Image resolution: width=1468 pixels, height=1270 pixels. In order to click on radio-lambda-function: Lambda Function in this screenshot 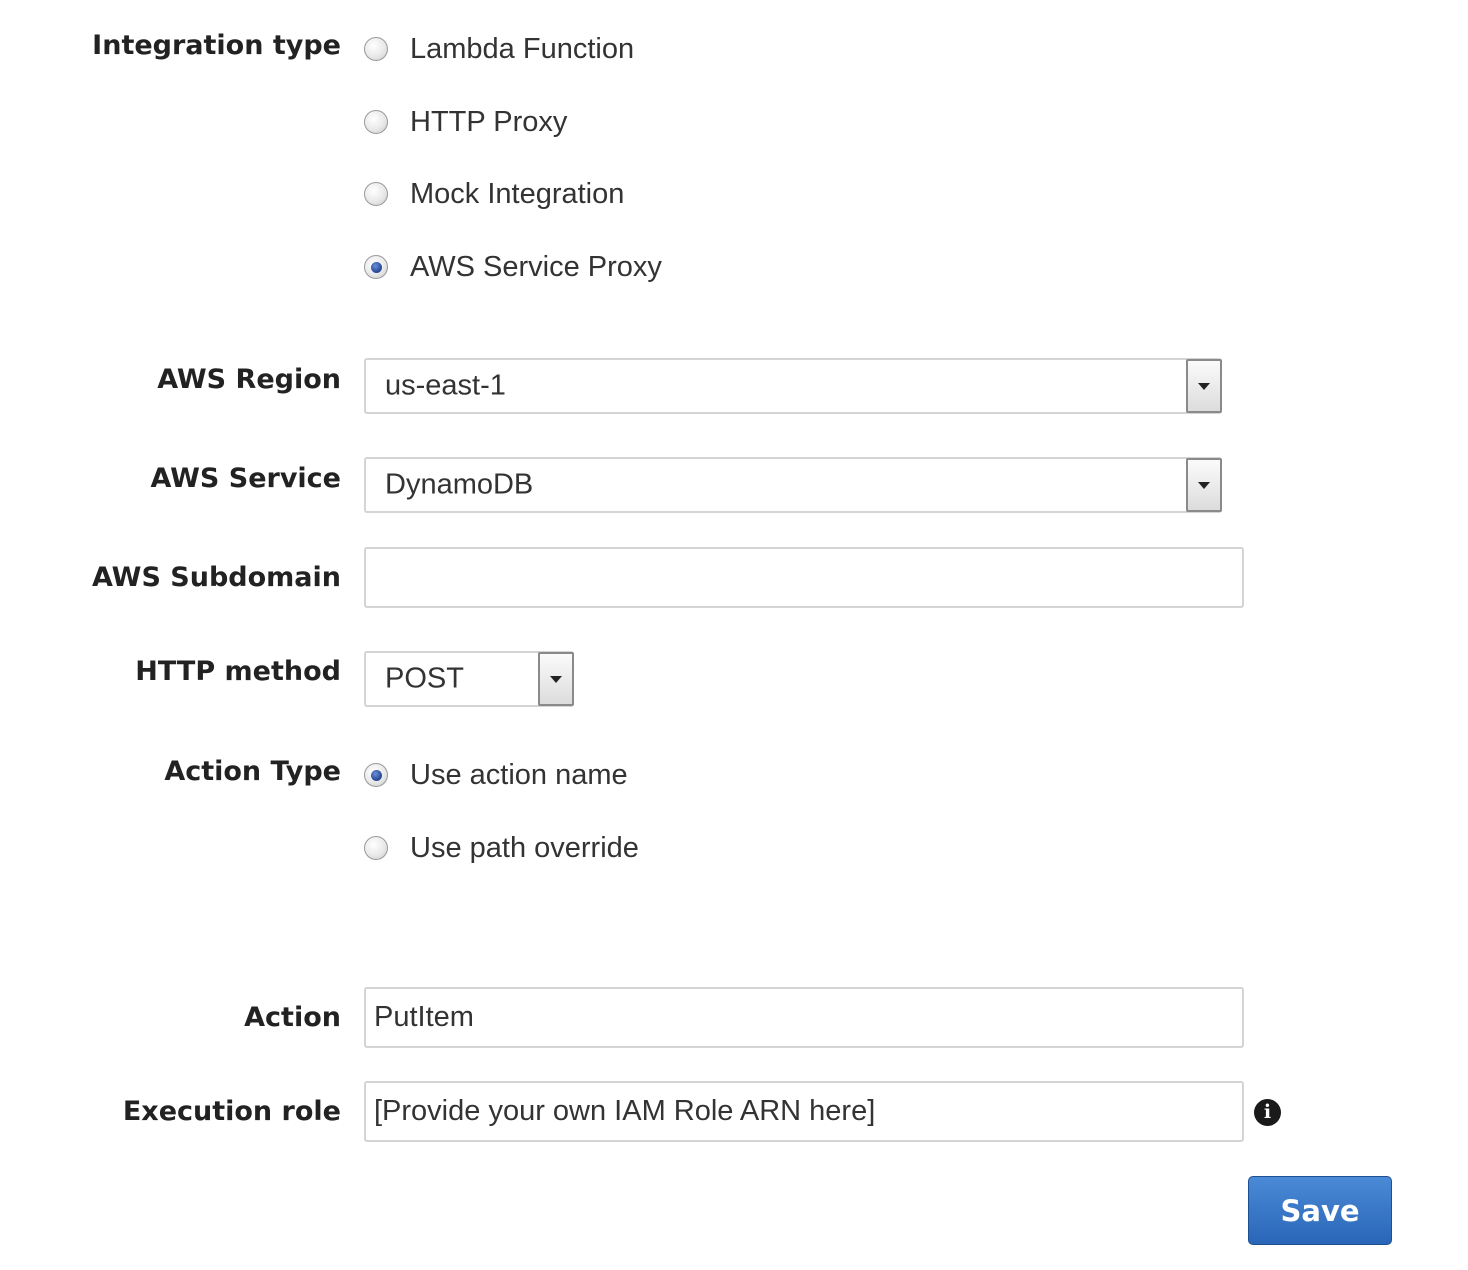, I will do `click(499, 49)`.